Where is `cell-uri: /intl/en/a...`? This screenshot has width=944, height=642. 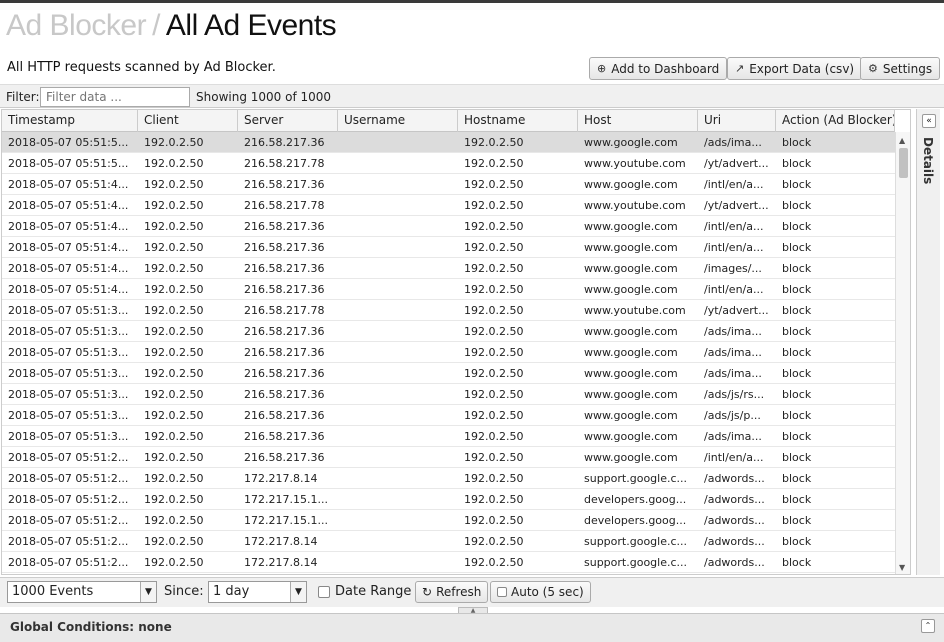 cell-uri: /intl/en/a... is located at coordinates (734, 226).